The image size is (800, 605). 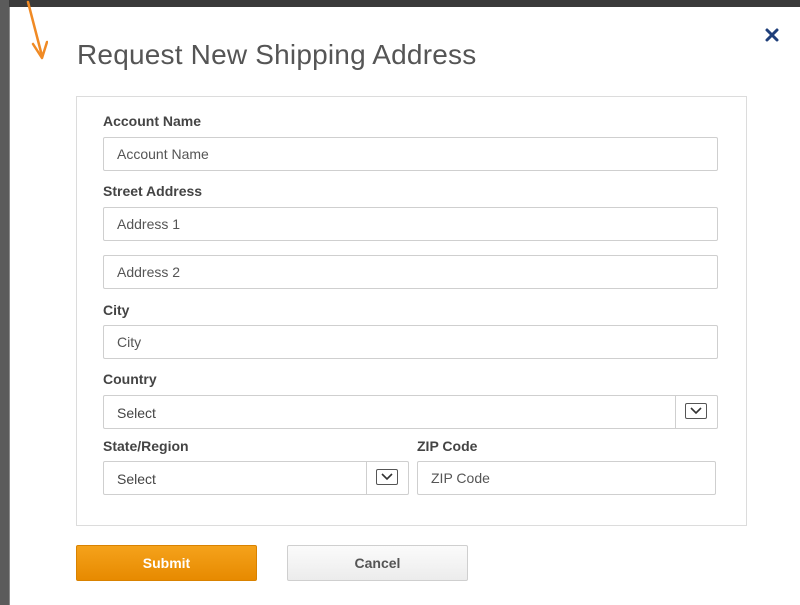 I want to click on address2-field, so click(x=410, y=272).